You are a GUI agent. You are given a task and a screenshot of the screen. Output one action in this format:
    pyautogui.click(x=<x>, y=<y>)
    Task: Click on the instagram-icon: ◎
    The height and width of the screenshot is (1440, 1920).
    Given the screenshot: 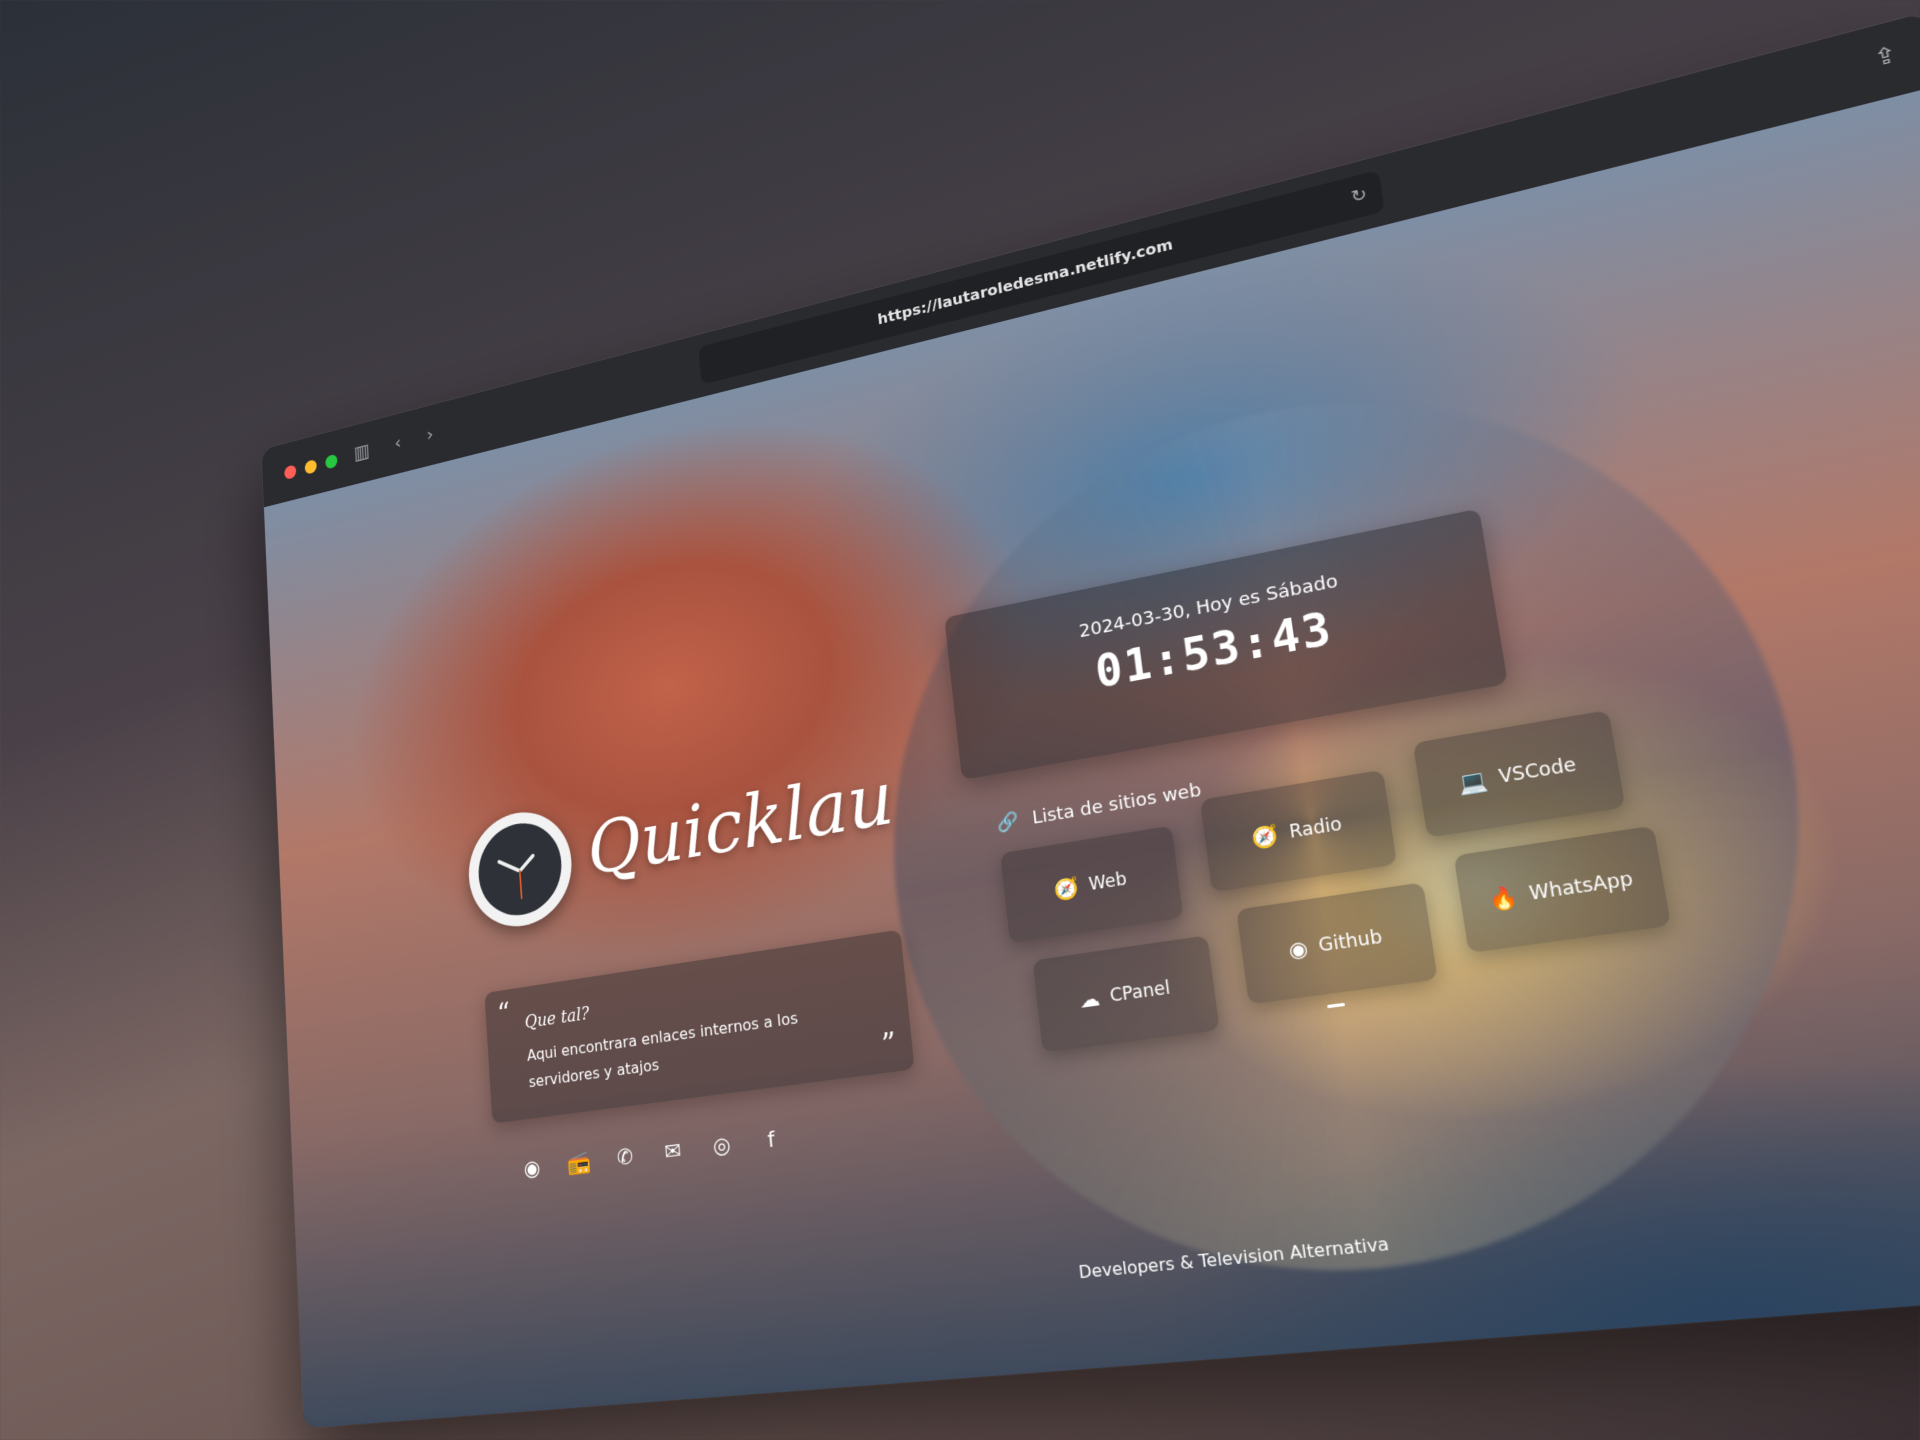 What is the action you would take?
    pyautogui.click(x=722, y=1147)
    